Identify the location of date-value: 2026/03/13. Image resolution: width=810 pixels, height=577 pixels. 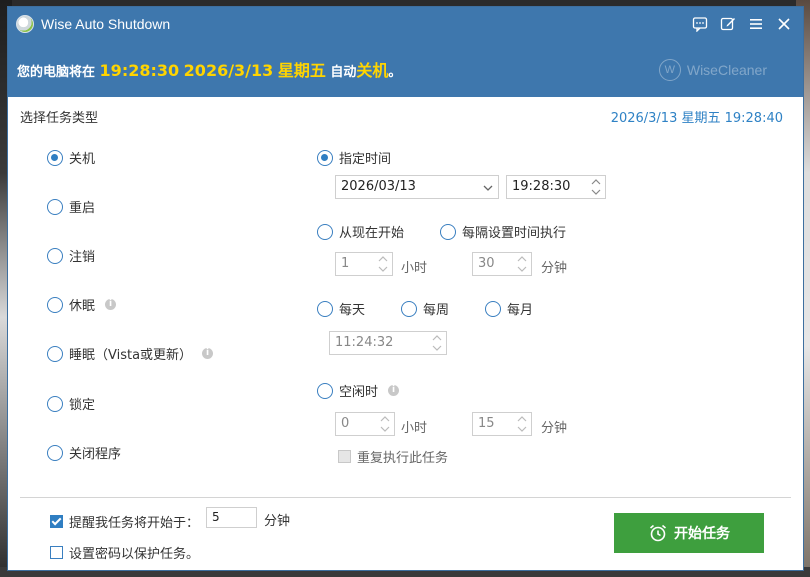
(378, 186).